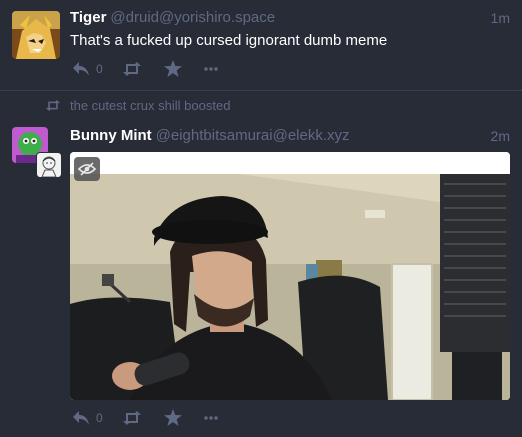 The height and width of the screenshot is (437, 522). I want to click on avatar, so click(36, 35).